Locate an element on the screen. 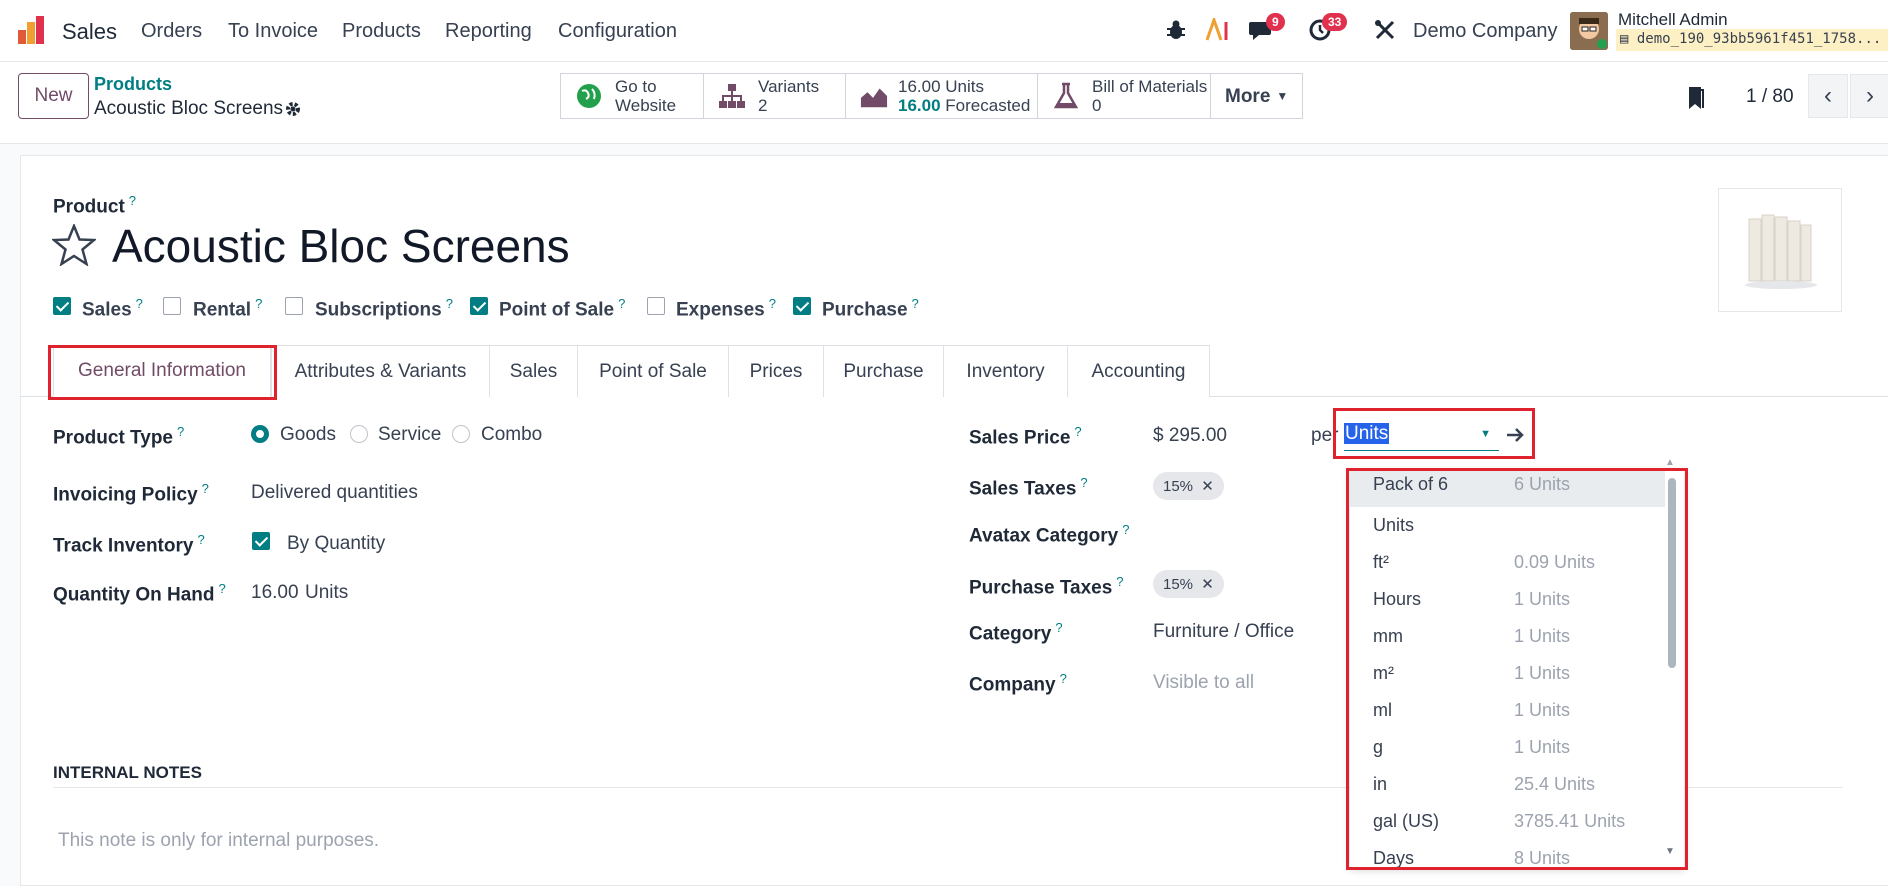  caret-down-icon: ▼ is located at coordinates (1282, 95).